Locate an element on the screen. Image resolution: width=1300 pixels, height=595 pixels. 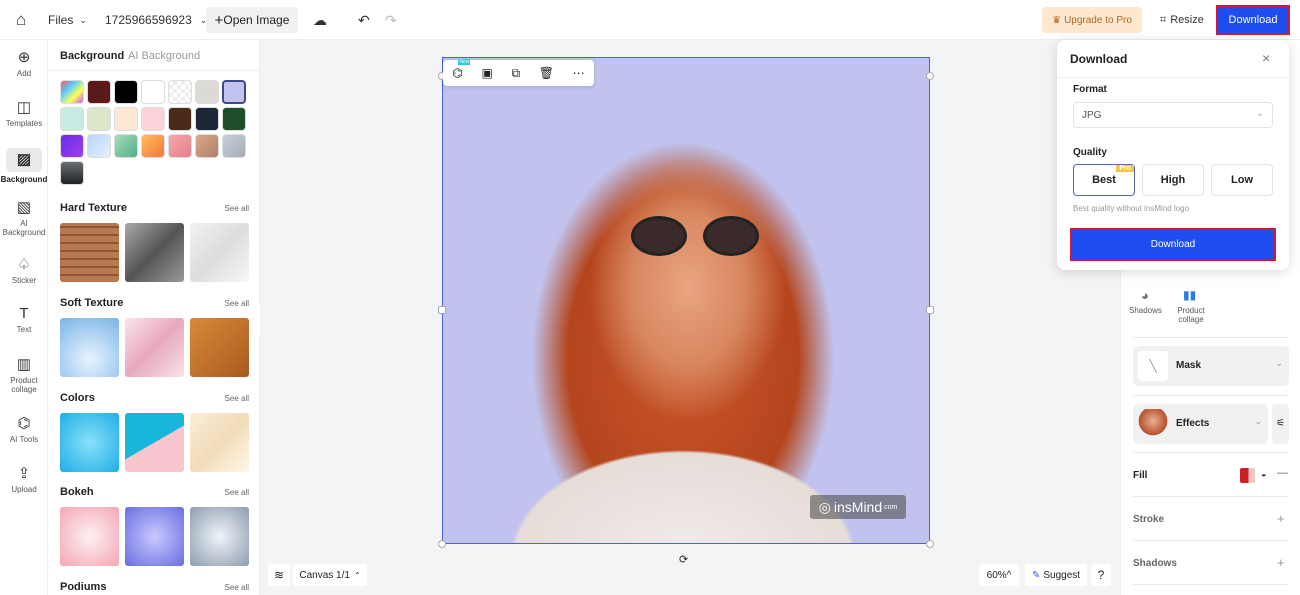
product-collage-icon: ▮▮ is located at coordinates (1189, 295).